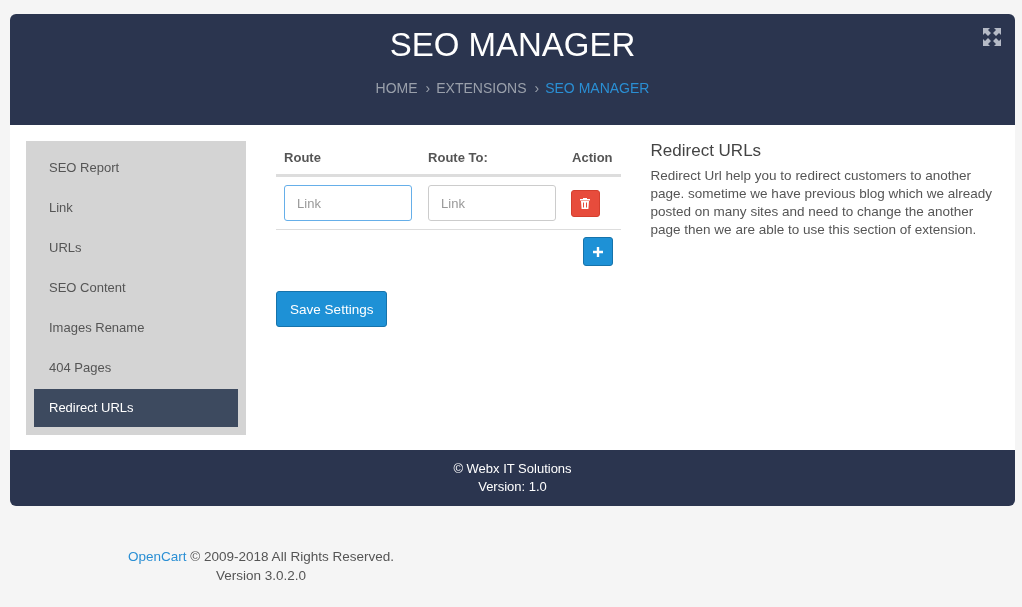 This screenshot has width=1022, height=607. Describe the element at coordinates (396, 88) in the screenshot. I see `breadcrumb-link: HOME` at that location.